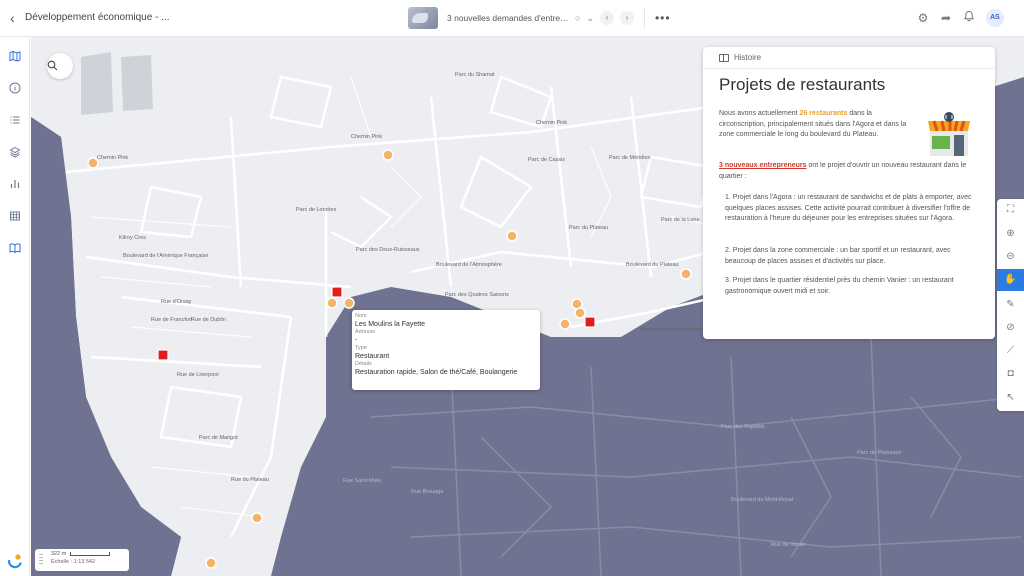 The height and width of the screenshot is (576, 1024). Describe the element at coordinates (546, 160) in the screenshot. I see `park-label: Parc de Cassis` at that location.